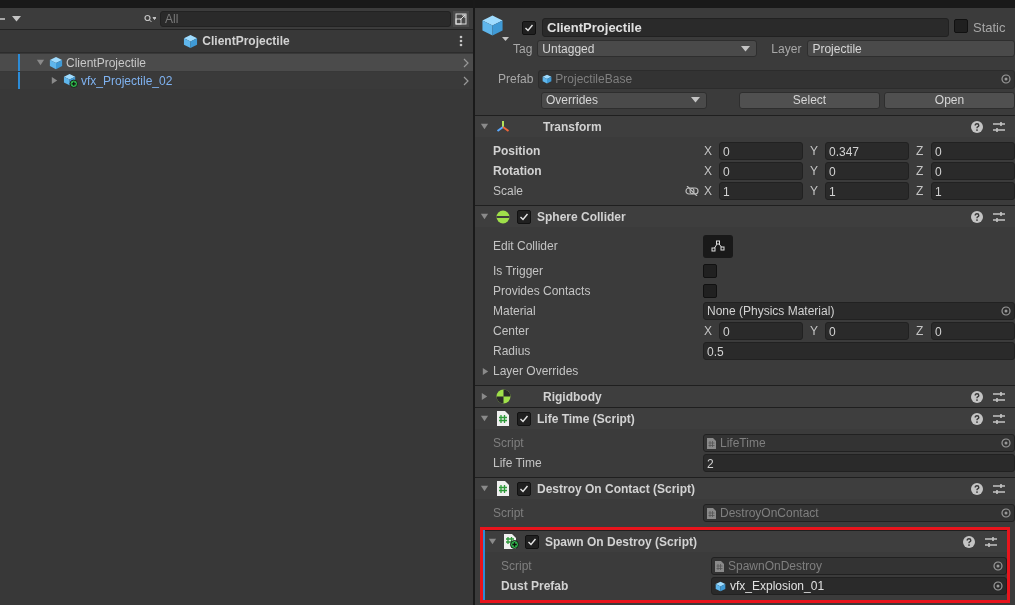 This screenshot has width=1015, height=605. I want to click on edit-collider-button, so click(718, 246).